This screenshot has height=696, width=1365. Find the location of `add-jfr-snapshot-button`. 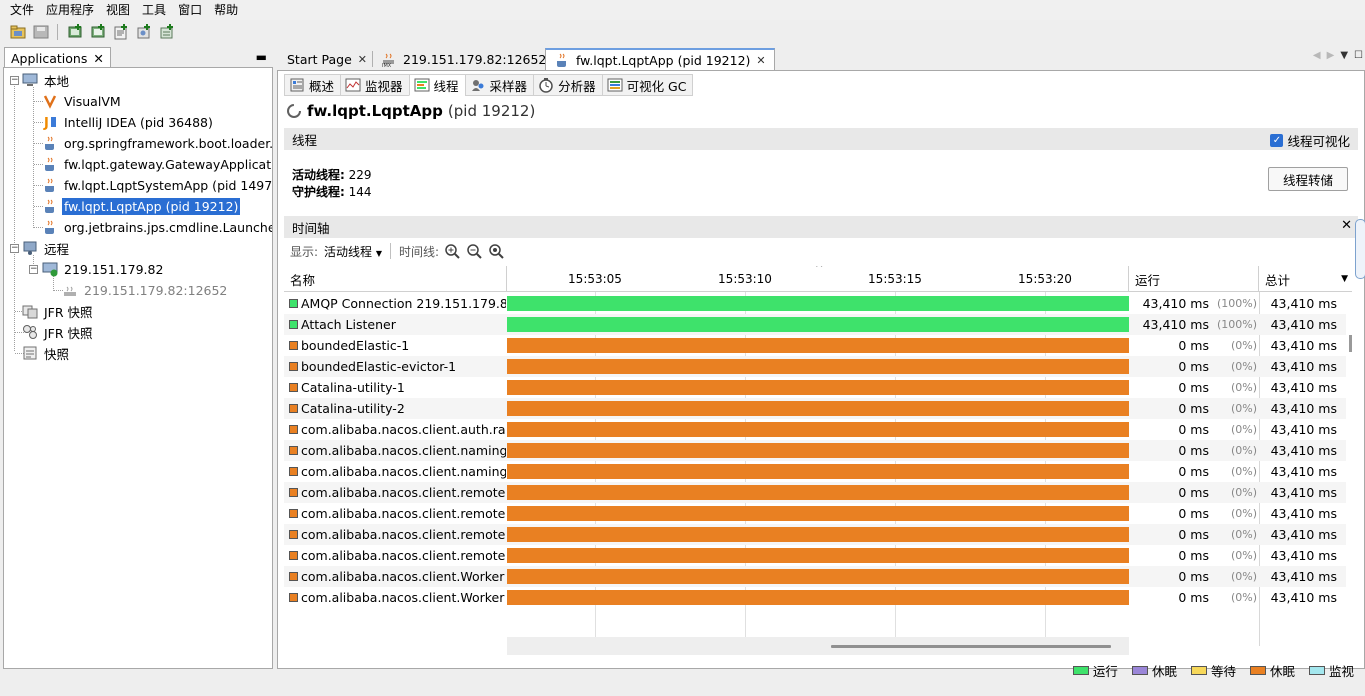

add-jfr-snapshot-button is located at coordinates (143, 32).